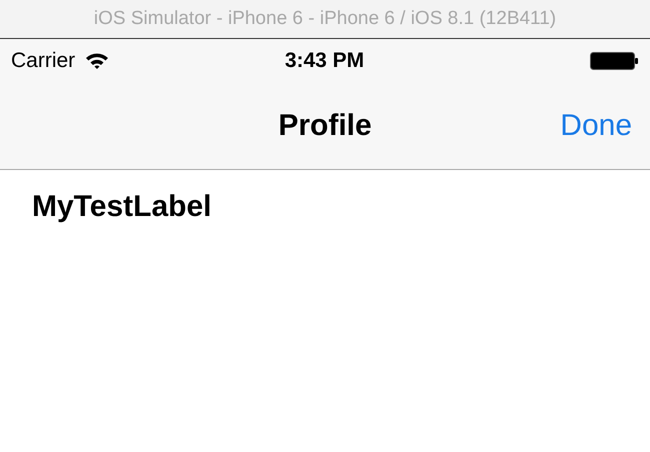 Image resolution: width=650 pixels, height=452 pixels. Describe the element at coordinates (97, 61) in the screenshot. I see `wifi-icon` at that location.